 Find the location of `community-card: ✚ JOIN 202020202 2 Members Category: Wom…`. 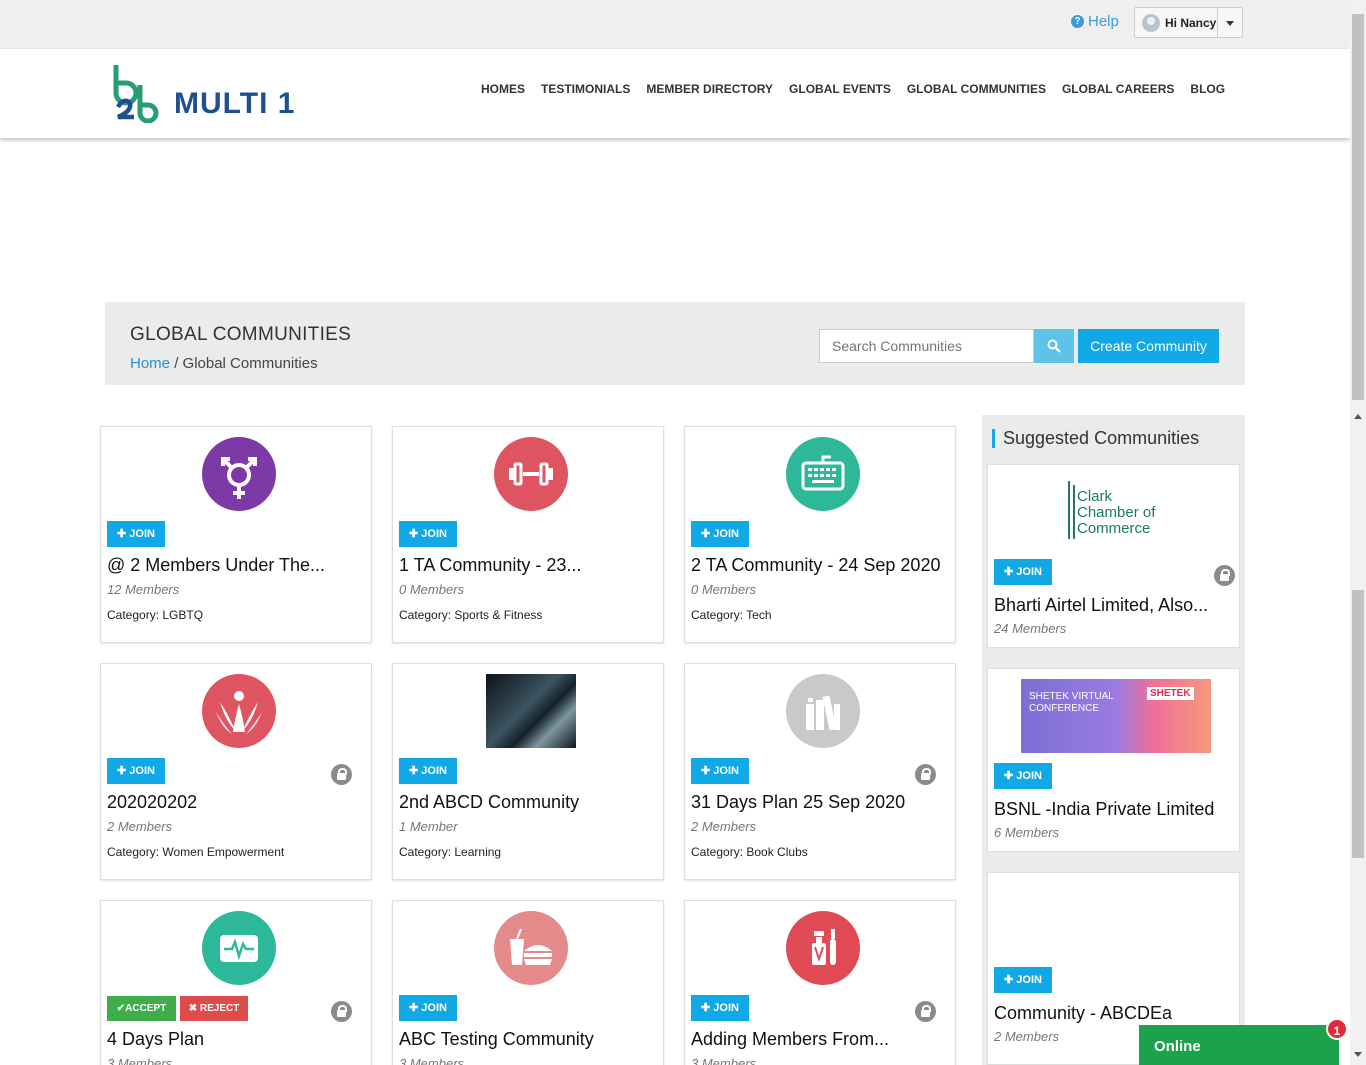

community-card: ✚ JOIN 202020202 2 Members Category: Wom… is located at coordinates (236, 771).